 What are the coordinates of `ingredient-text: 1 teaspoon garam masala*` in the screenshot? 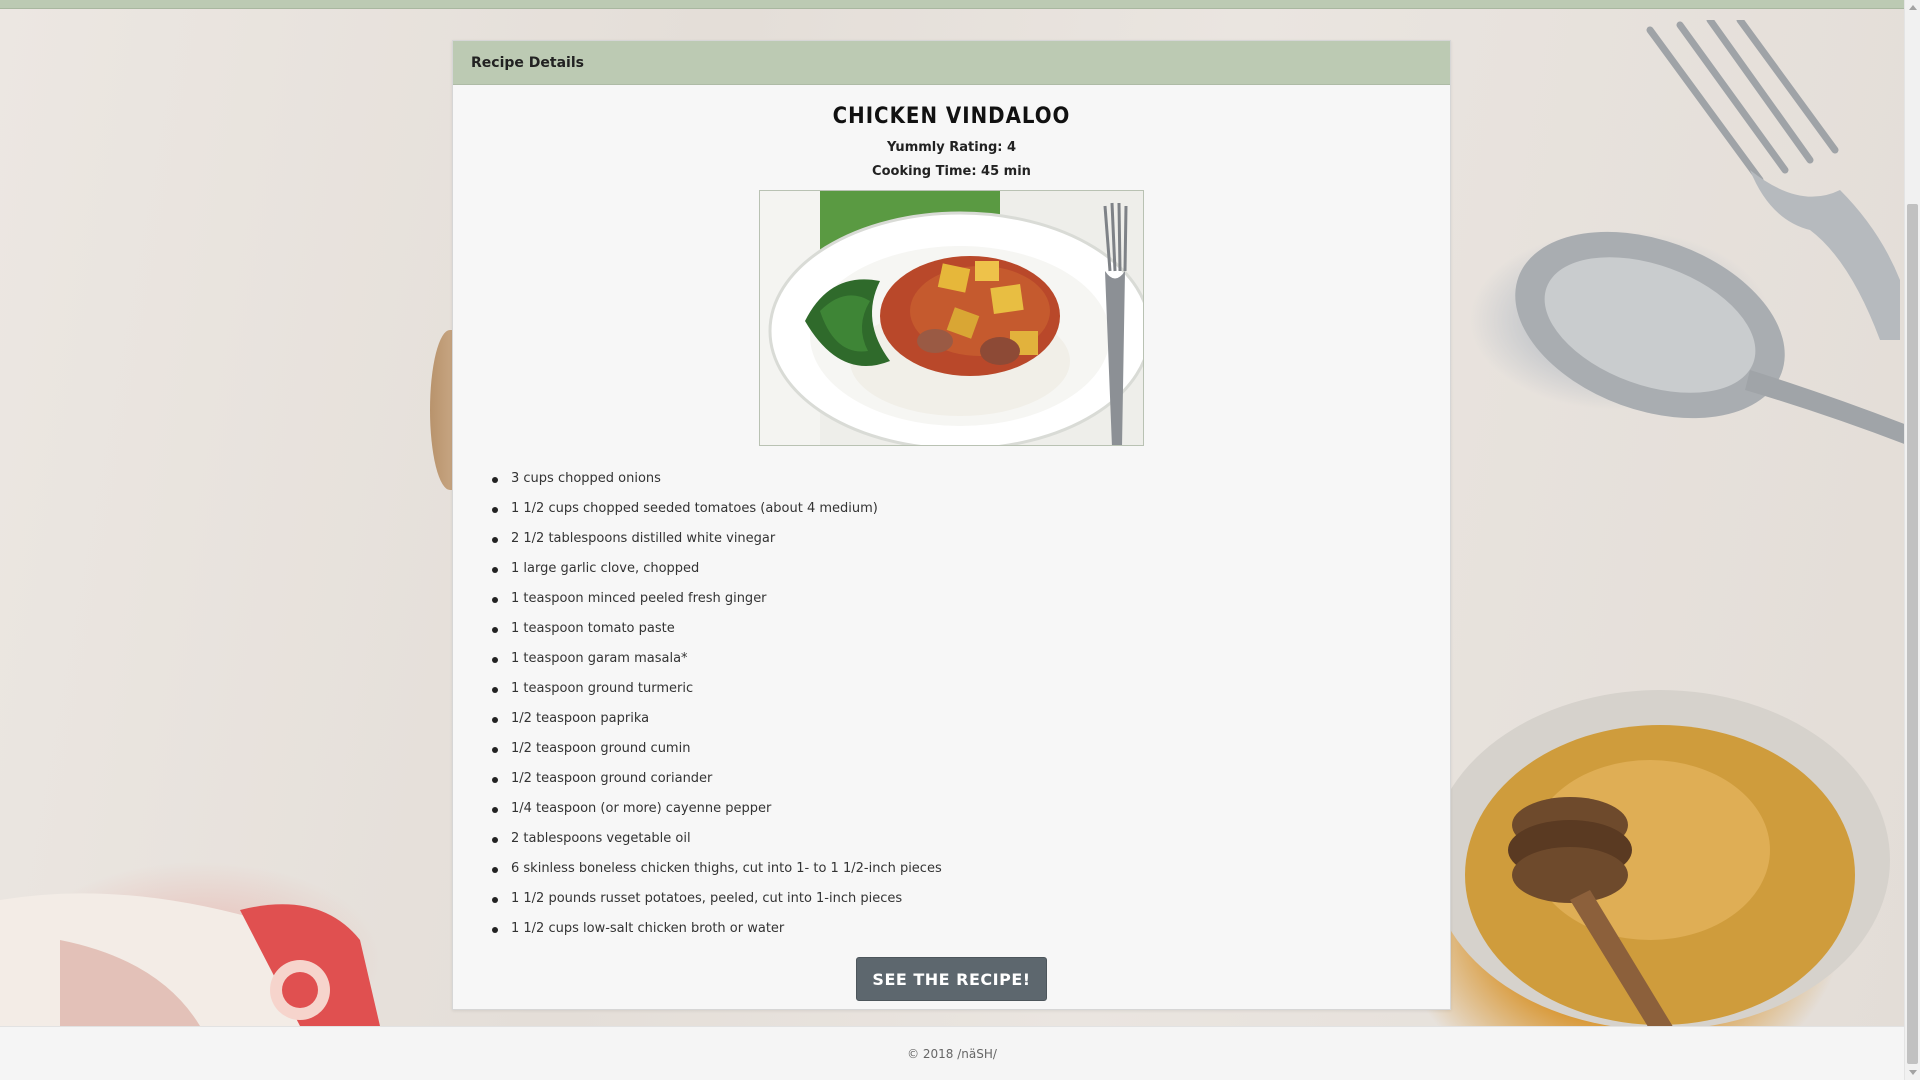 It's located at (599, 658).